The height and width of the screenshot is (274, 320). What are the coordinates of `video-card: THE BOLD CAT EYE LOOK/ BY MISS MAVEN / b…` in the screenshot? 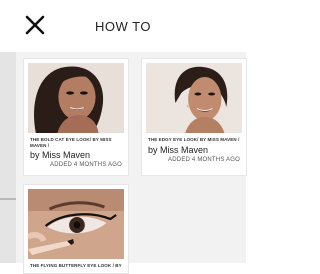 It's located at (76, 117).